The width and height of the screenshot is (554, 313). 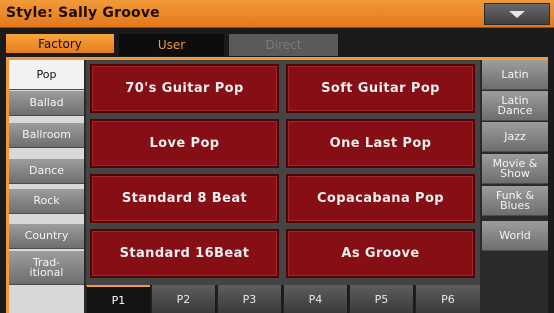 What do you see at coordinates (515, 75) in the screenshot?
I see `category-latin: Latin` at bounding box center [515, 75].